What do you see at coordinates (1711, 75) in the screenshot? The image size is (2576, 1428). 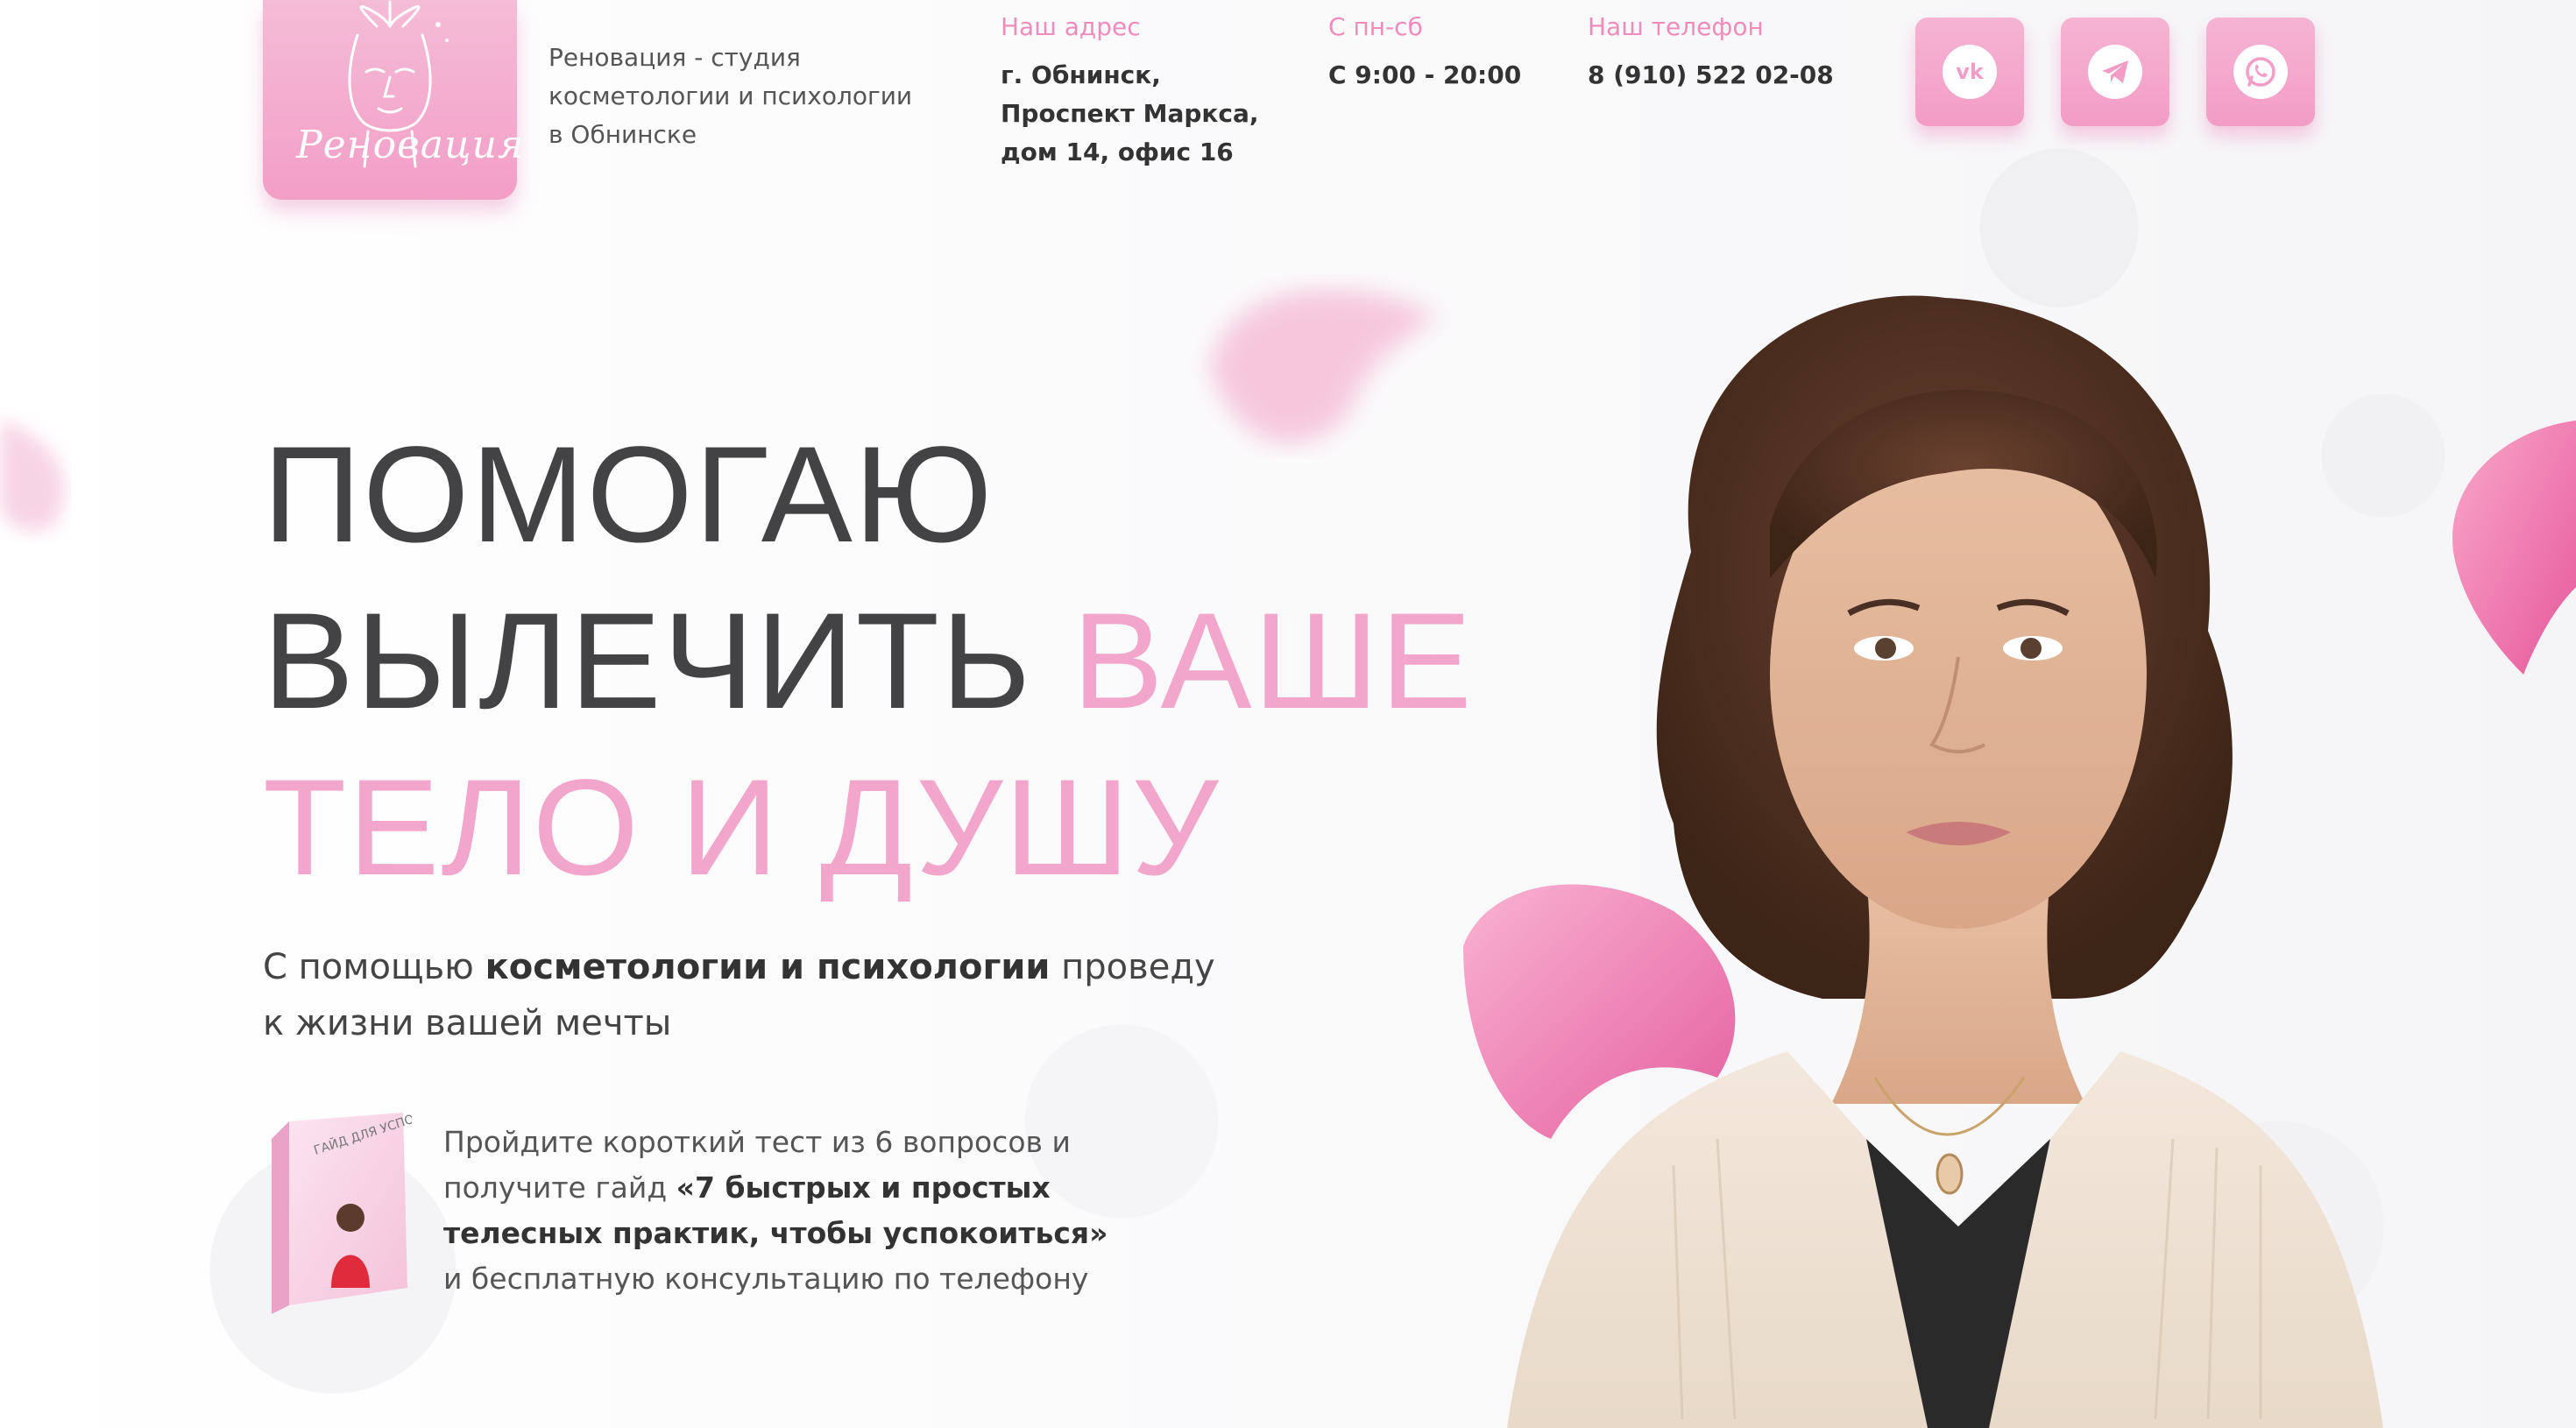 I see `phone-value: 8 (910) 522 02-08` at bounding box center [1711, 75].